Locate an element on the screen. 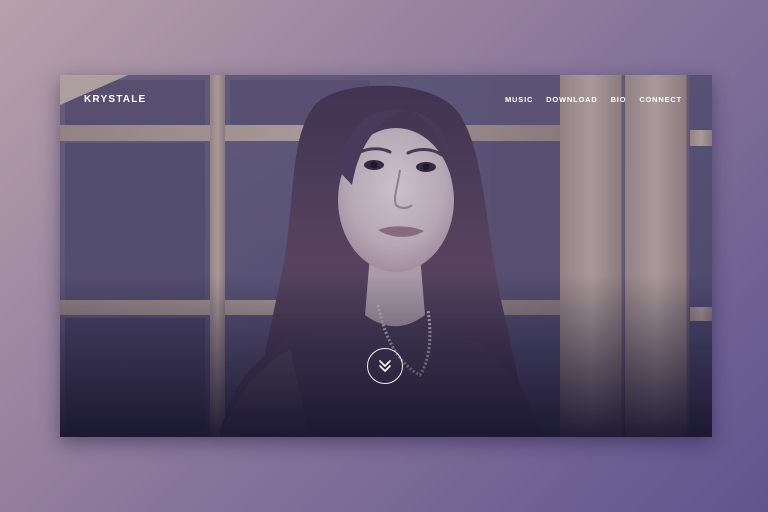 The width and height of the screenshot is (768, 512). nav-item-bio: BIO is located at coordinates (619, 99).